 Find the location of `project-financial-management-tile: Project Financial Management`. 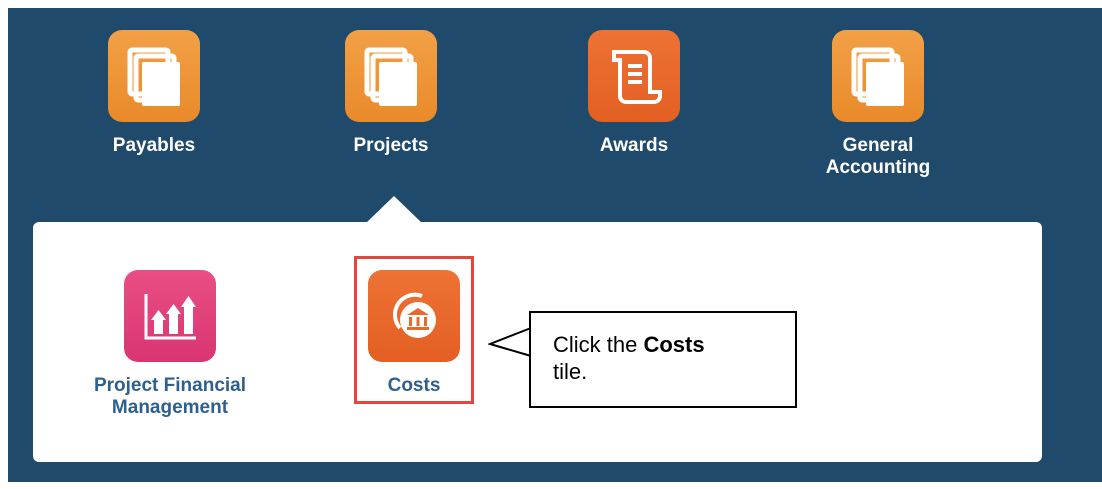

project-financial-management-tile: Project Financial Management is located at coordinates (170, 344).